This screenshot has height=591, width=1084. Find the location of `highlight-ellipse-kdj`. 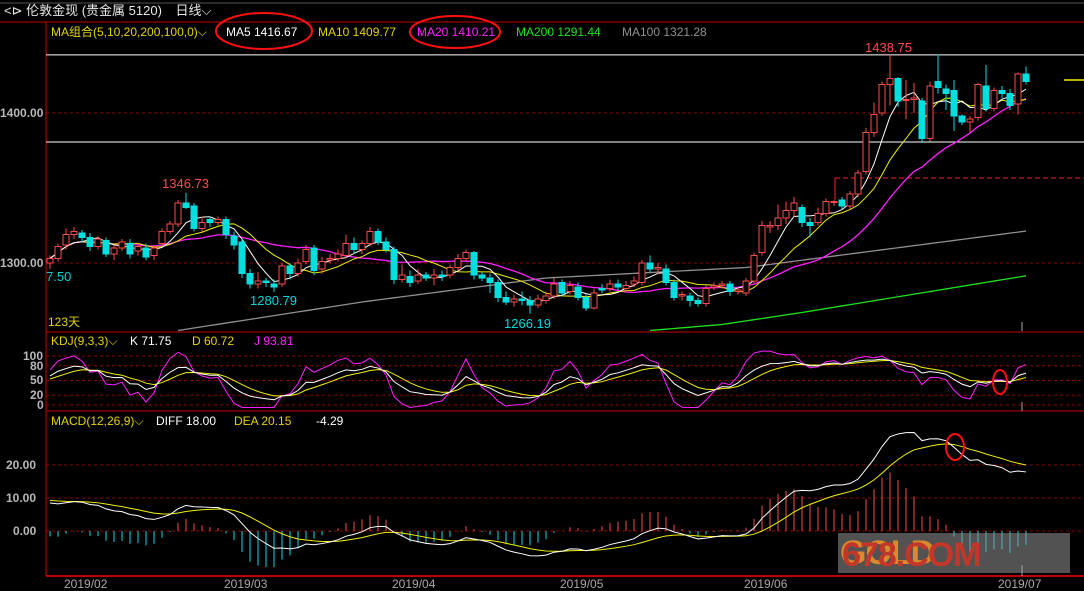

highlight-ellipse-kdj is located at coordinates (1000, 382).